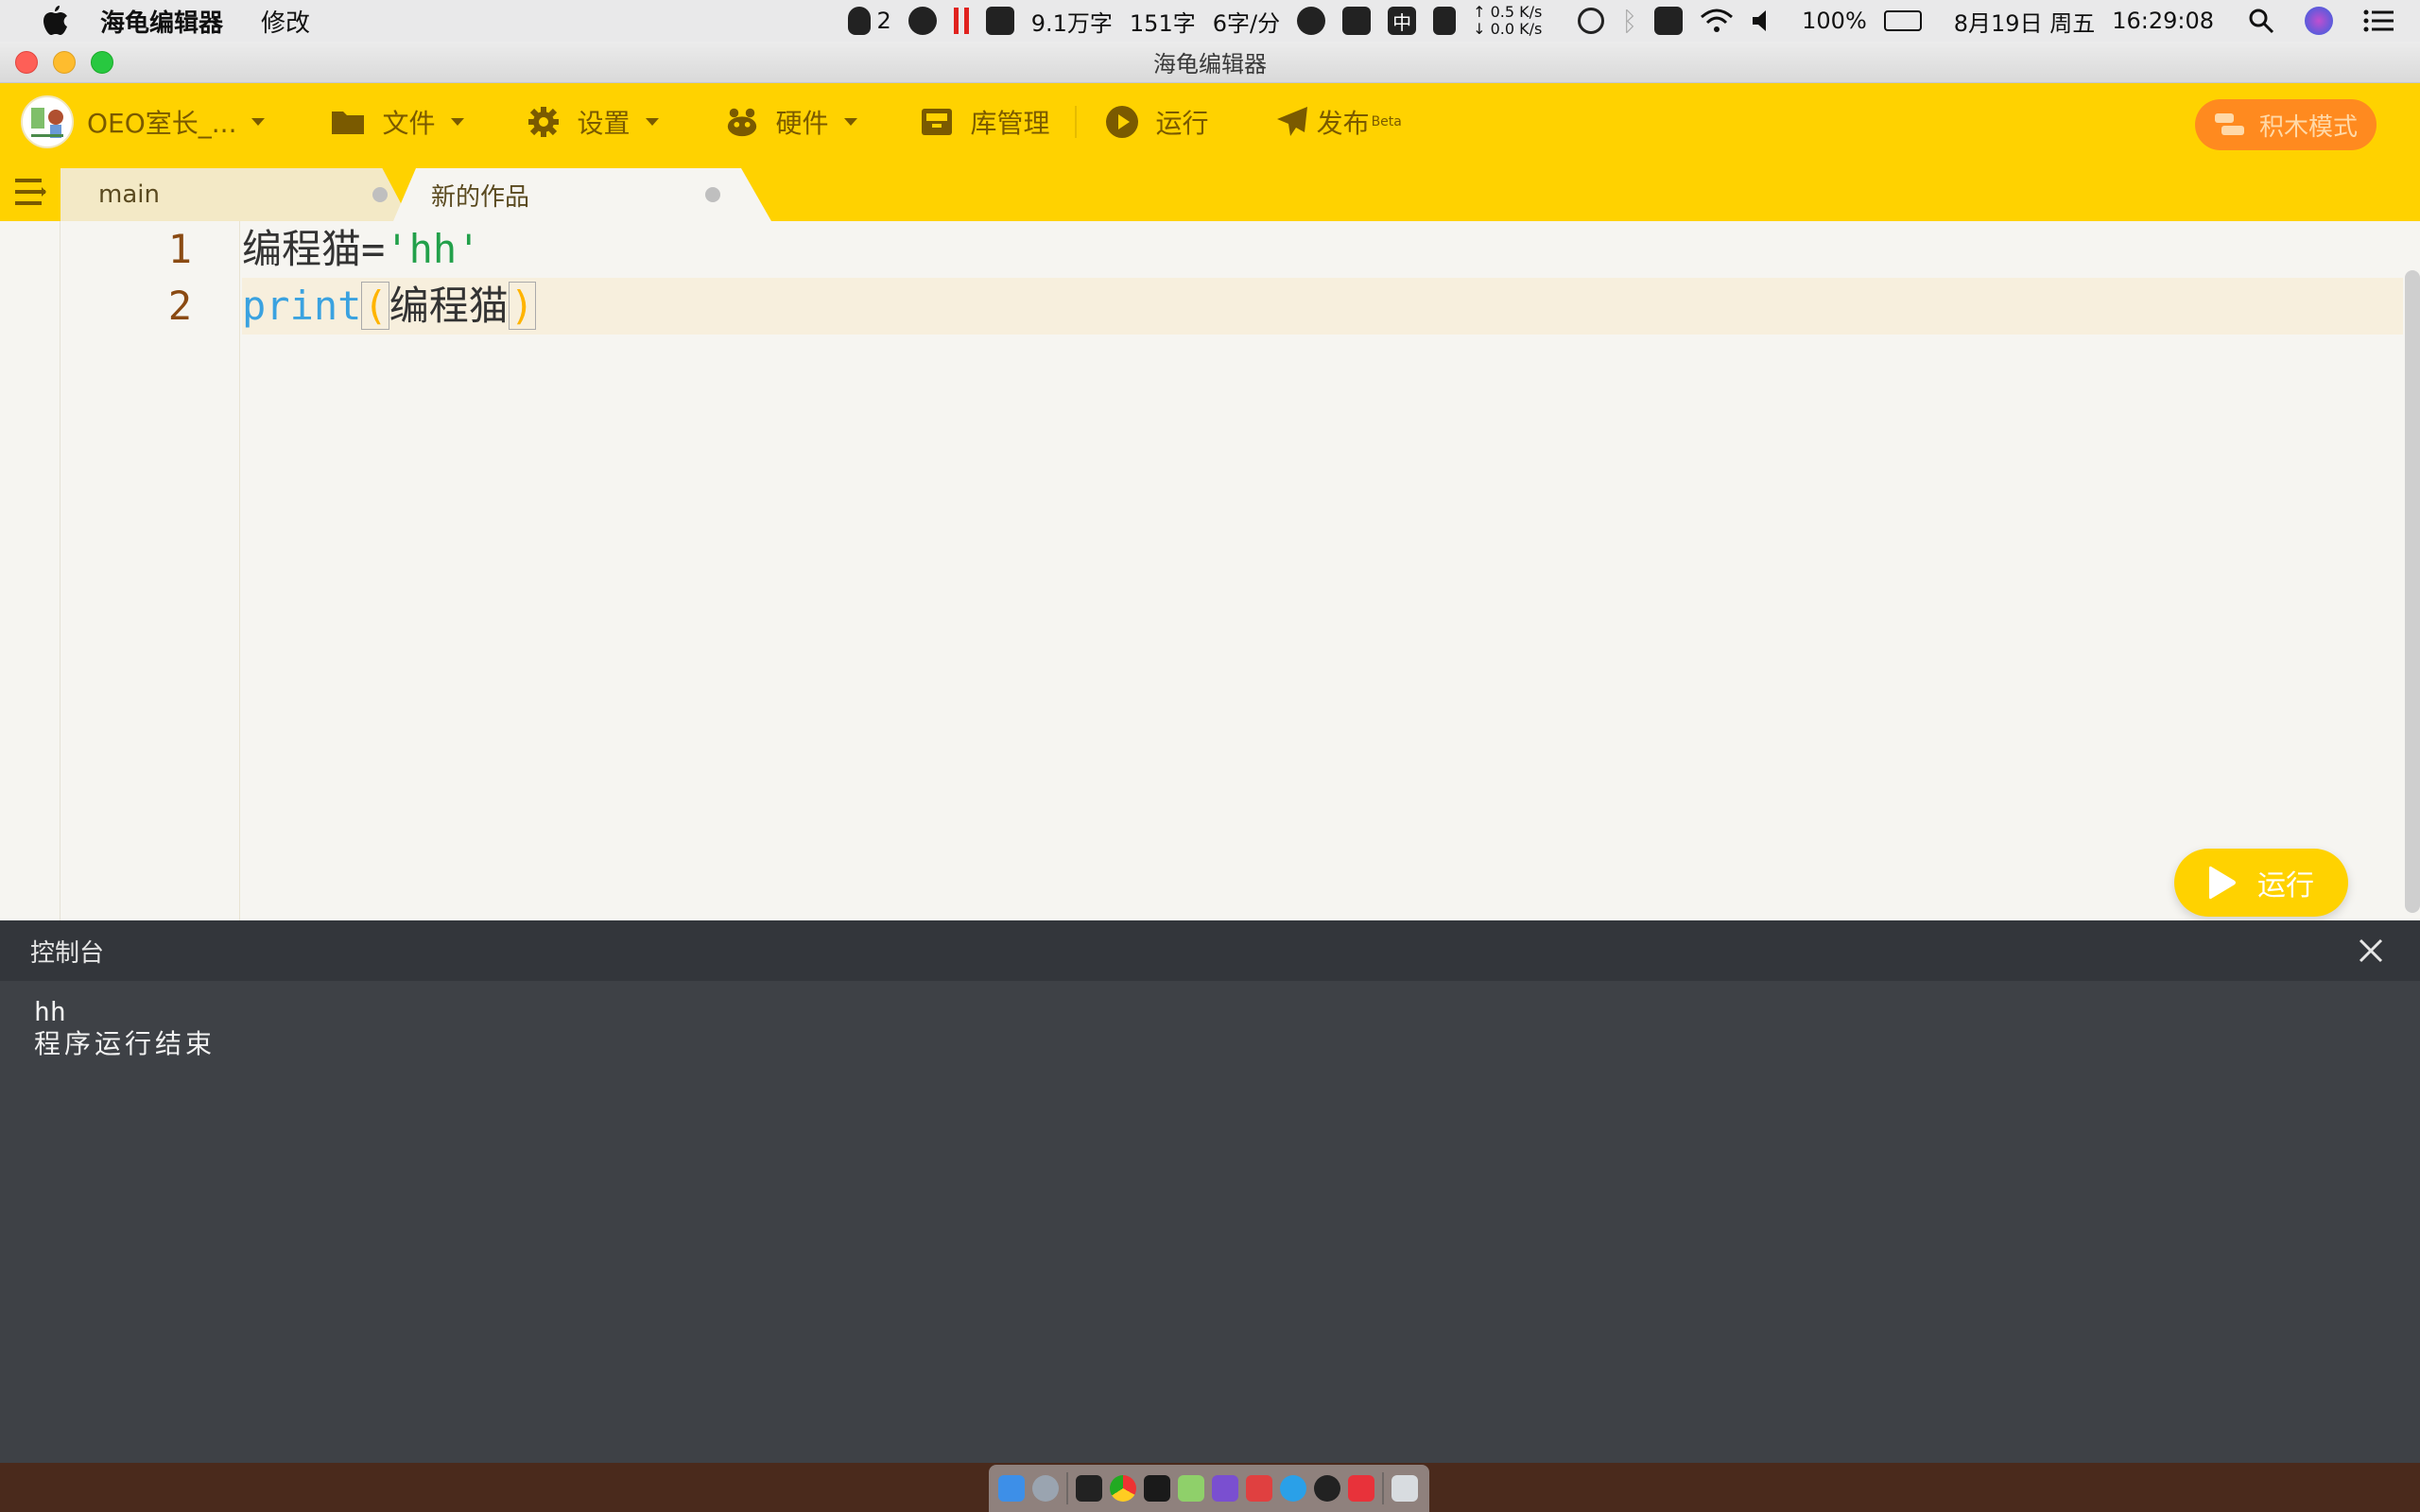 Image resolution: width=2420 pixels, height=1512 pixels. Describe the element at coordinates (604, 123) in the screenshot. I see `settings-menu-label: 设置` at that location.